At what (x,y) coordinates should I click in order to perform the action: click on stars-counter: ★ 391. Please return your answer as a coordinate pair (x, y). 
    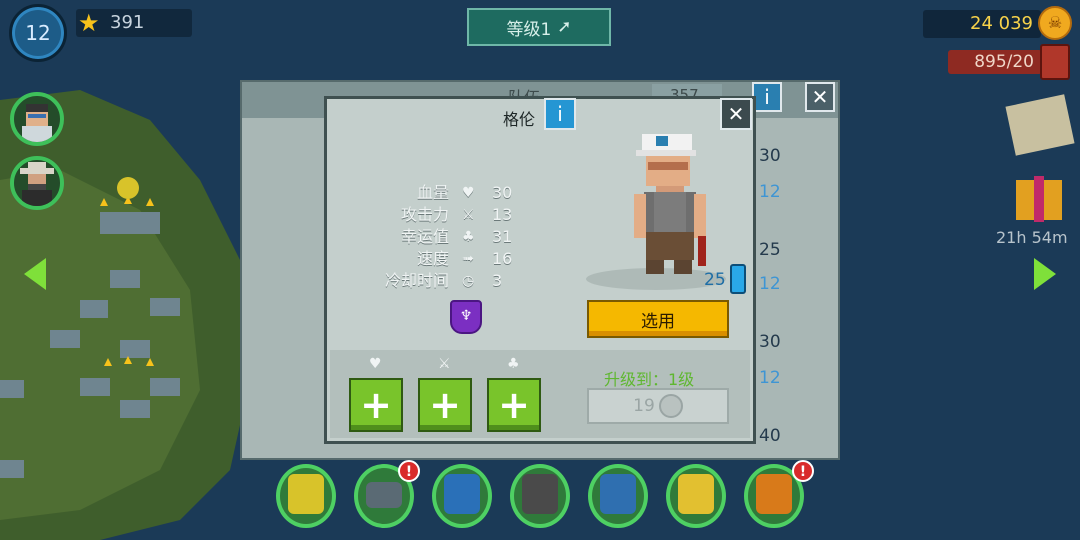
    Looking at the image, I should click on (134, 23).